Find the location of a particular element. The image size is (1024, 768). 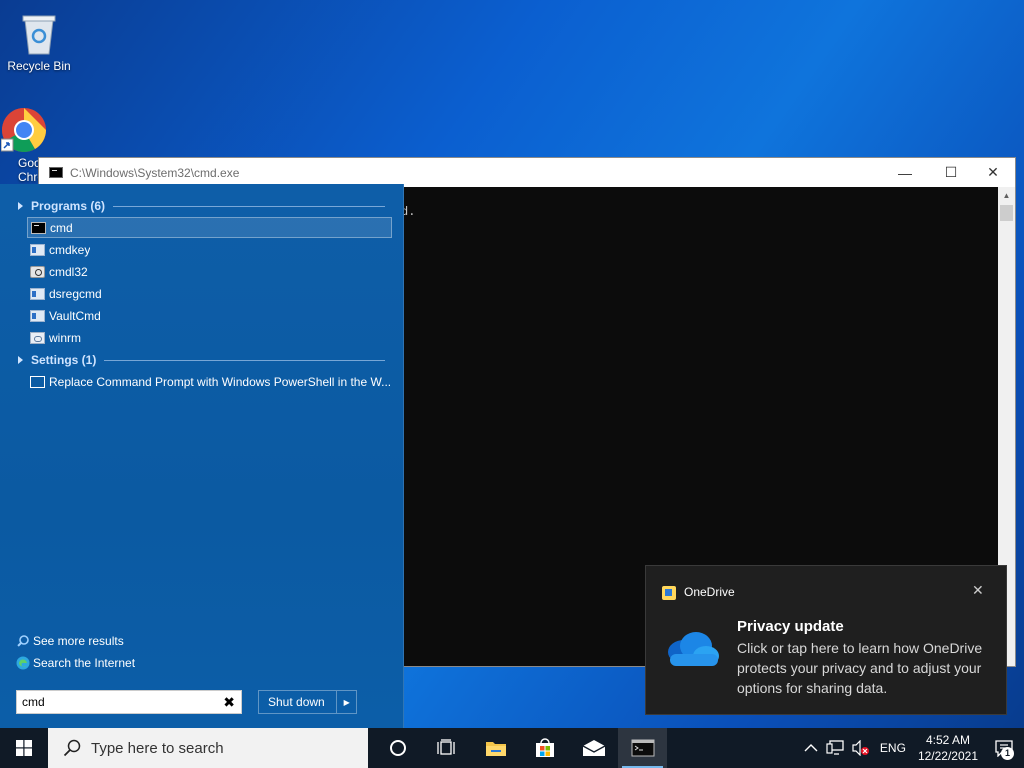

notification-count-badge: 1 is located at coordinates (1007, 753).